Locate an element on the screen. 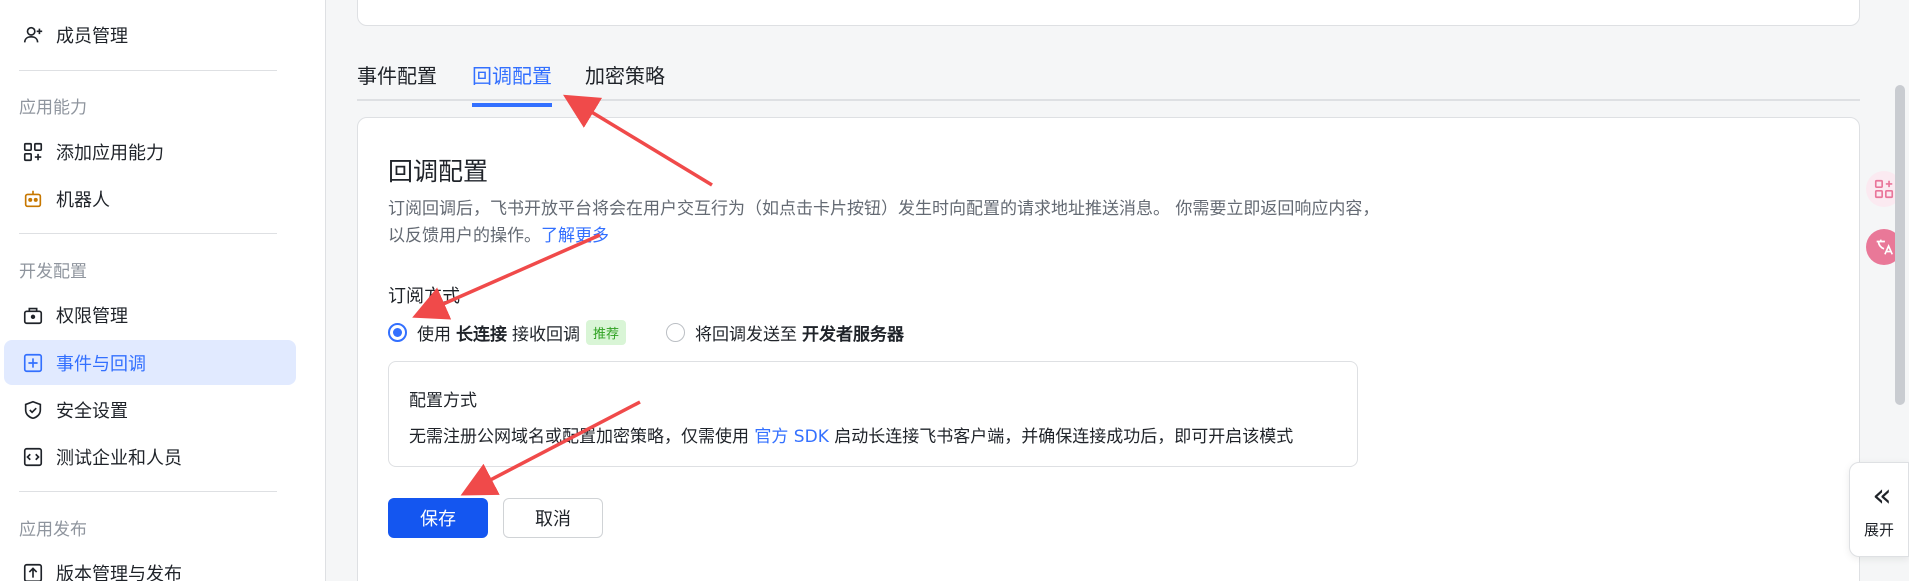  upload-icon is located at coordinates (33, 571).